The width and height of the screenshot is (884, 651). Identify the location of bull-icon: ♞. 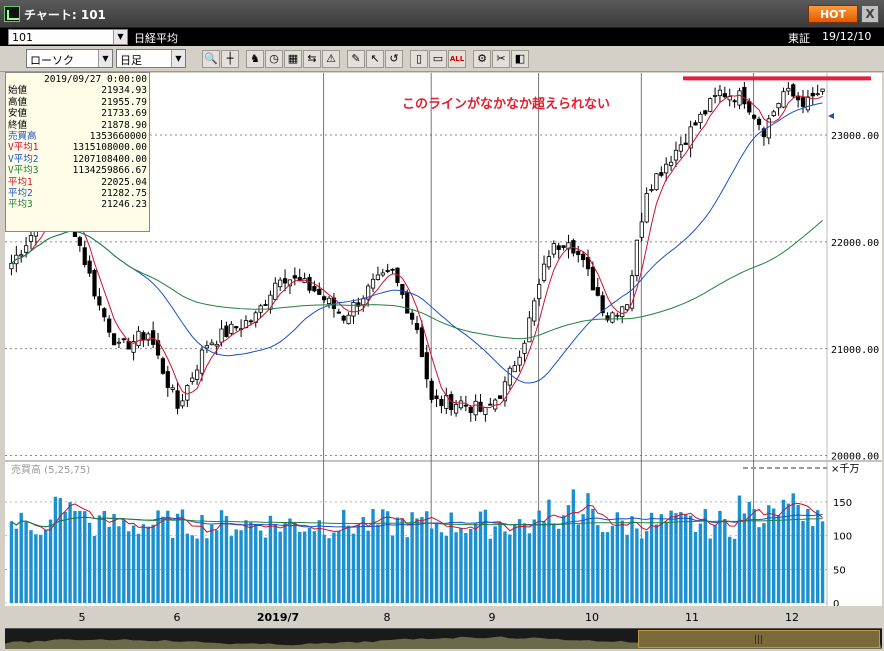
(255, 59).